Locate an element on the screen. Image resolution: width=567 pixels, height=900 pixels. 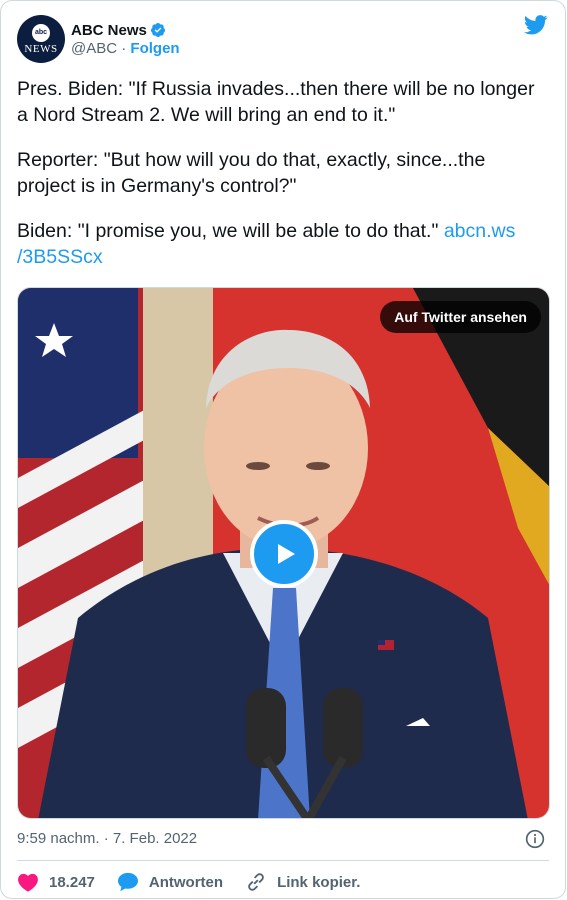
watch-on-twitter-button: Auf Twitter ansehen is located at coordinates (460, 317).